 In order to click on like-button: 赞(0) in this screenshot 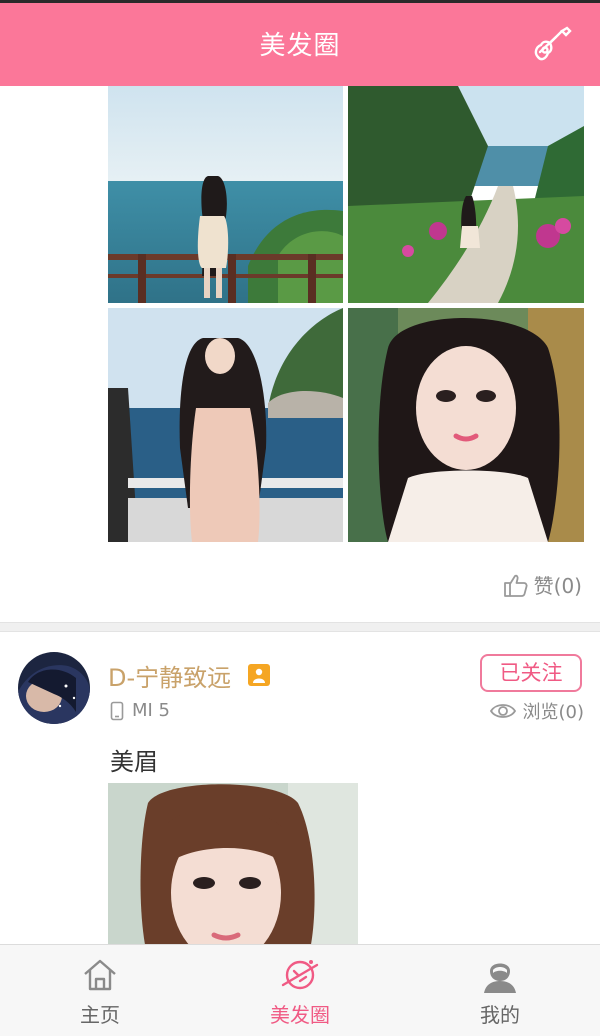, I will do `click(542, 584)`.